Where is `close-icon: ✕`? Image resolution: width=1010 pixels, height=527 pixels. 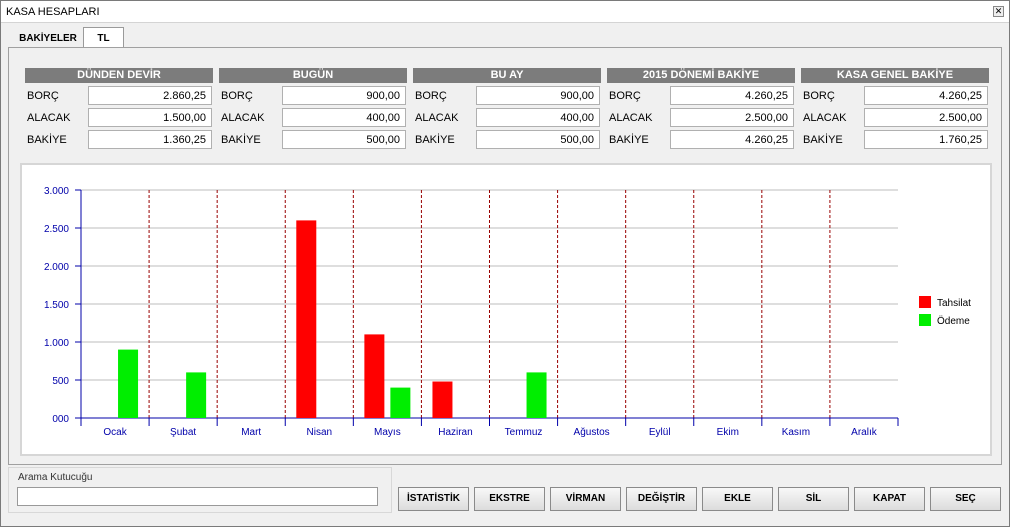 close-icon: ✕ is located at coordinates (998, 11).